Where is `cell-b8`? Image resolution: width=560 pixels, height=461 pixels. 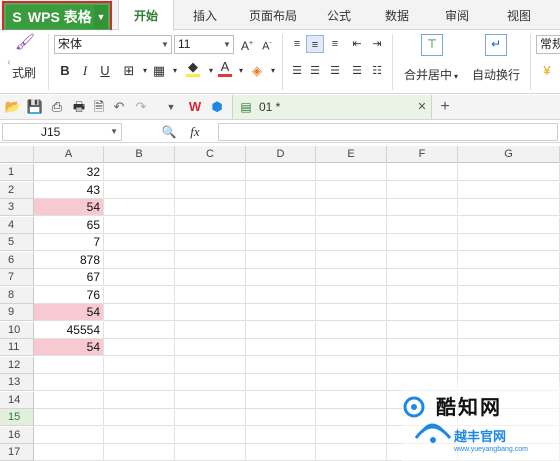 cell-b8 is located at coordinates (139, 295).